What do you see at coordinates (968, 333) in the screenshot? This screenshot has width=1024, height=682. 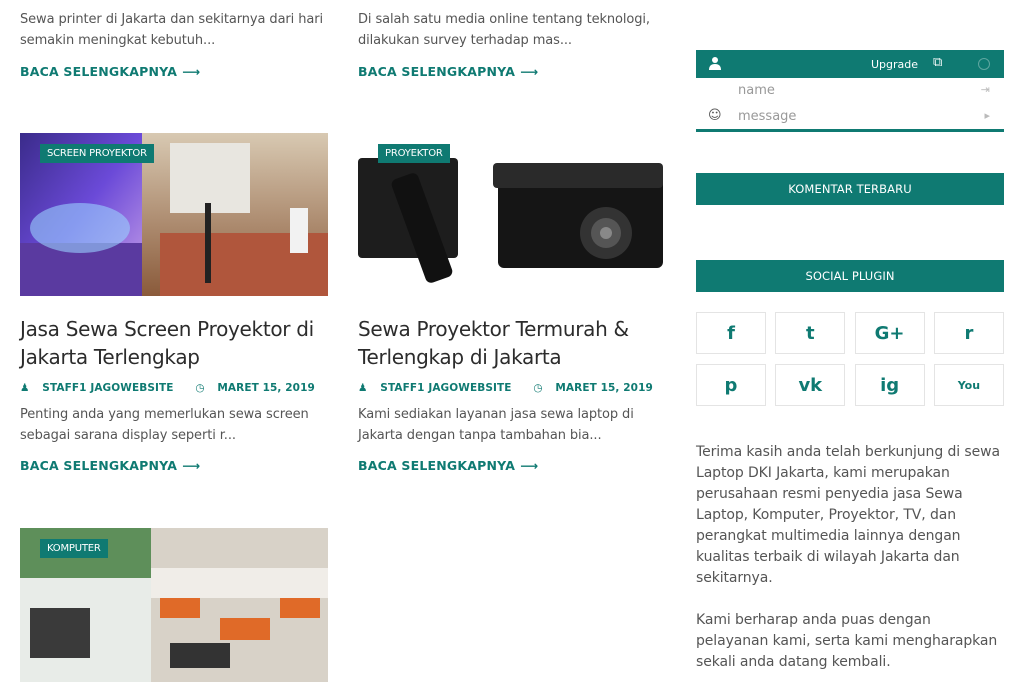 I see `reddit-icon: r` at bounding box center [968, 333].